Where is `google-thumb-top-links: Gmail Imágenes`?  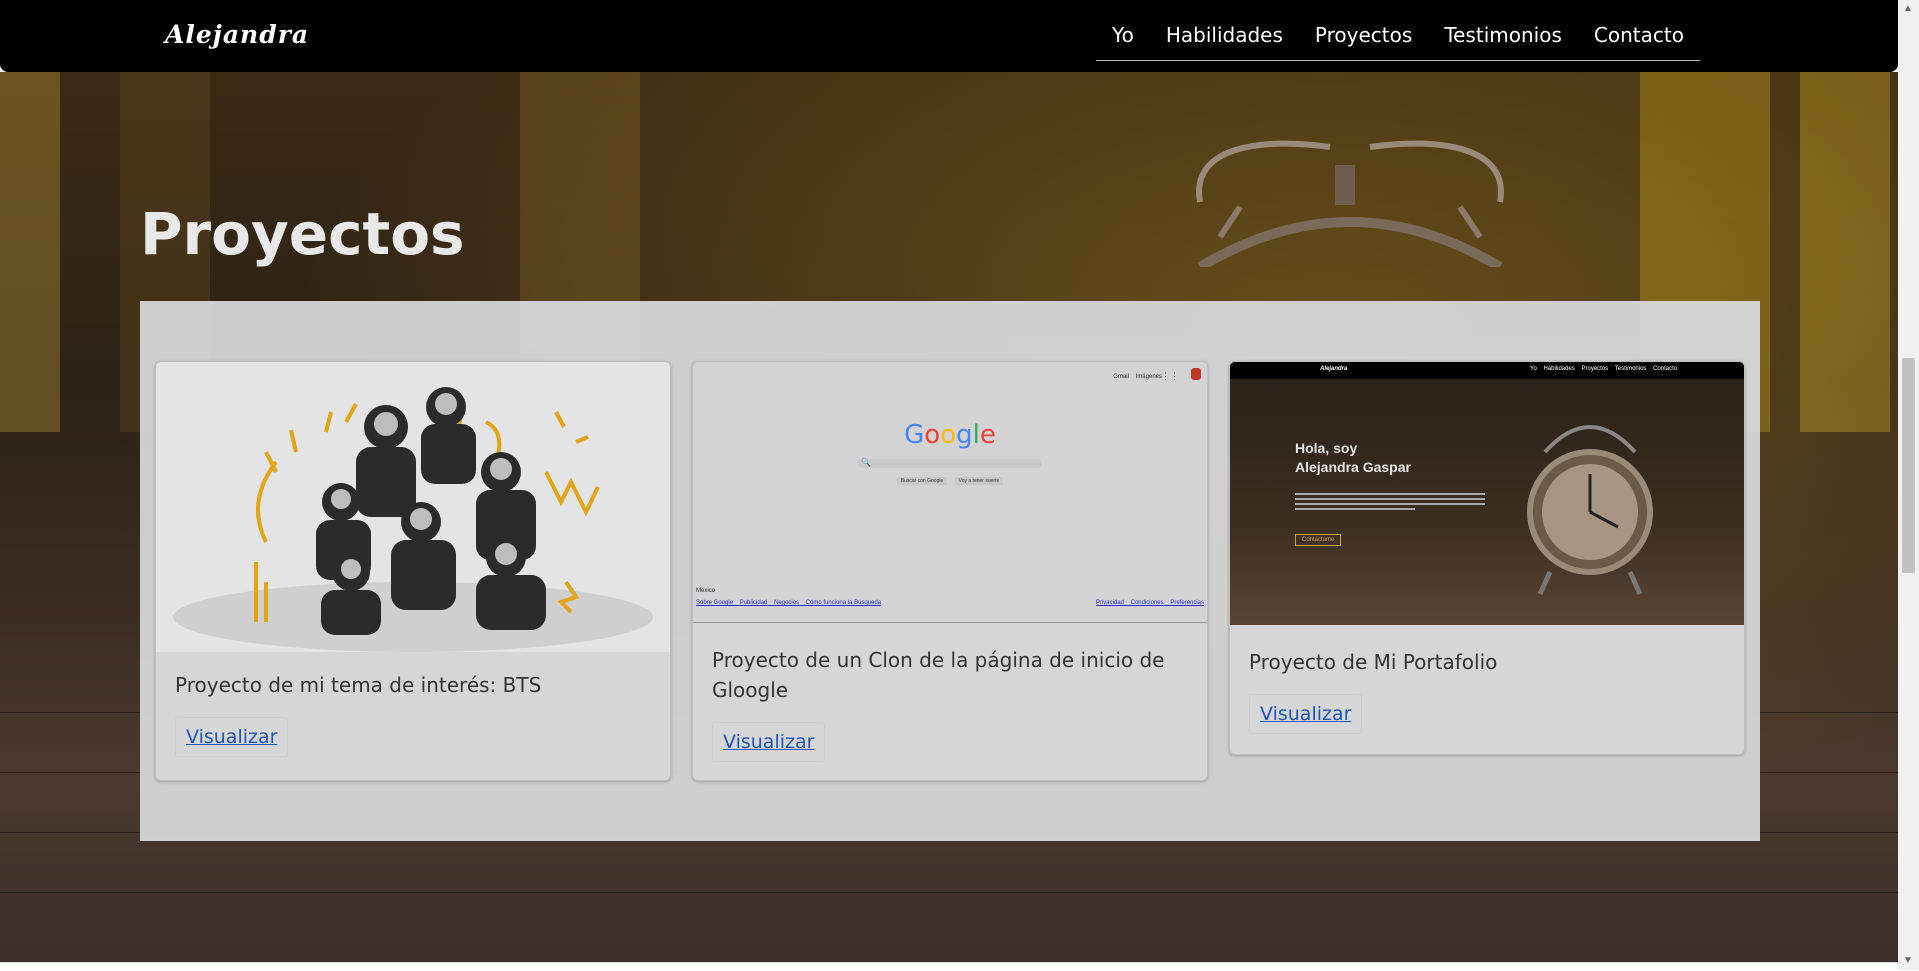 google-thumb-top-links: Gmail Imágenes is located at coordinates (1137, 377).